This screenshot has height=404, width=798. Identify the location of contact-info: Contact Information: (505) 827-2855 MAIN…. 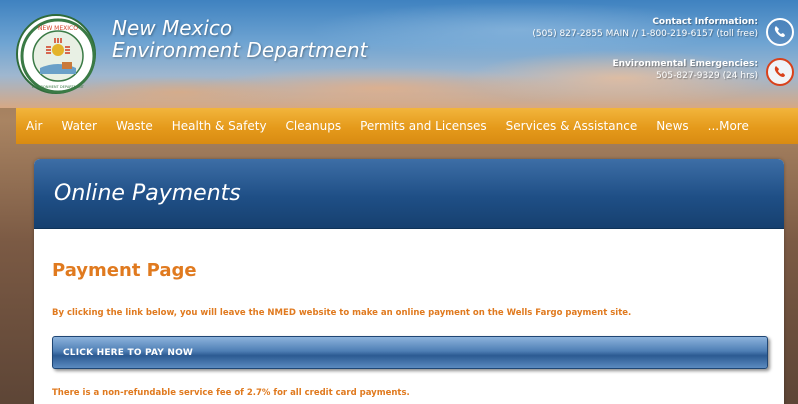
(645, 28).